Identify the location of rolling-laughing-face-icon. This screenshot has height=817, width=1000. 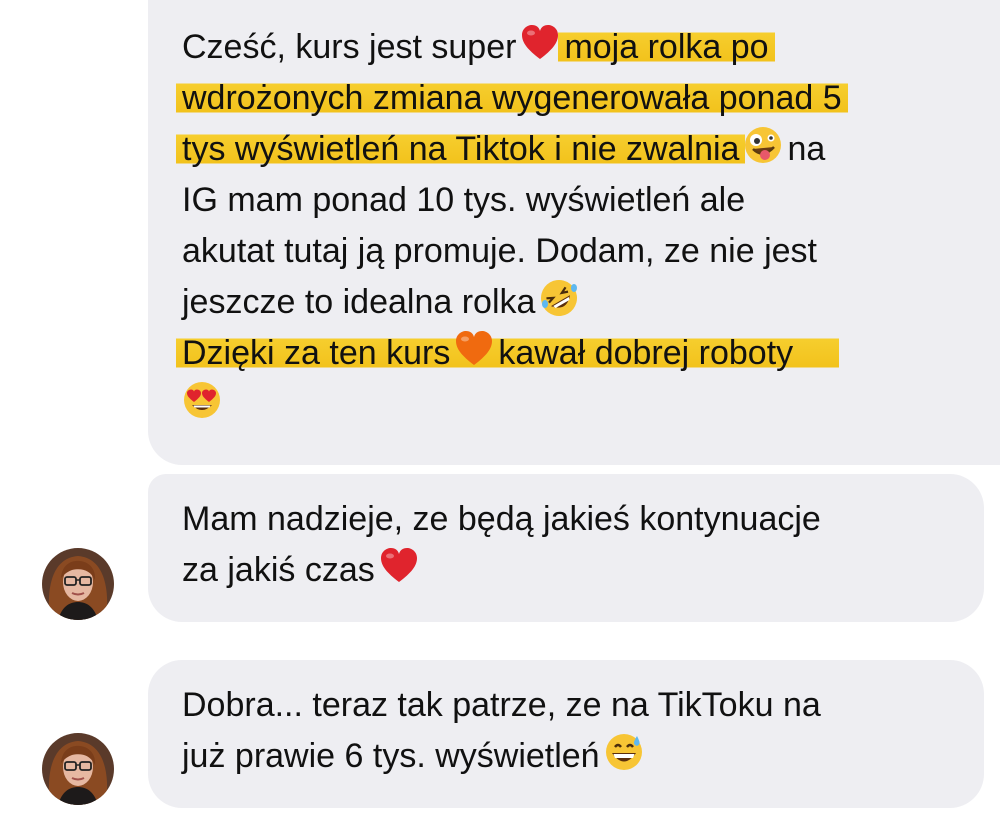
(559, 298).